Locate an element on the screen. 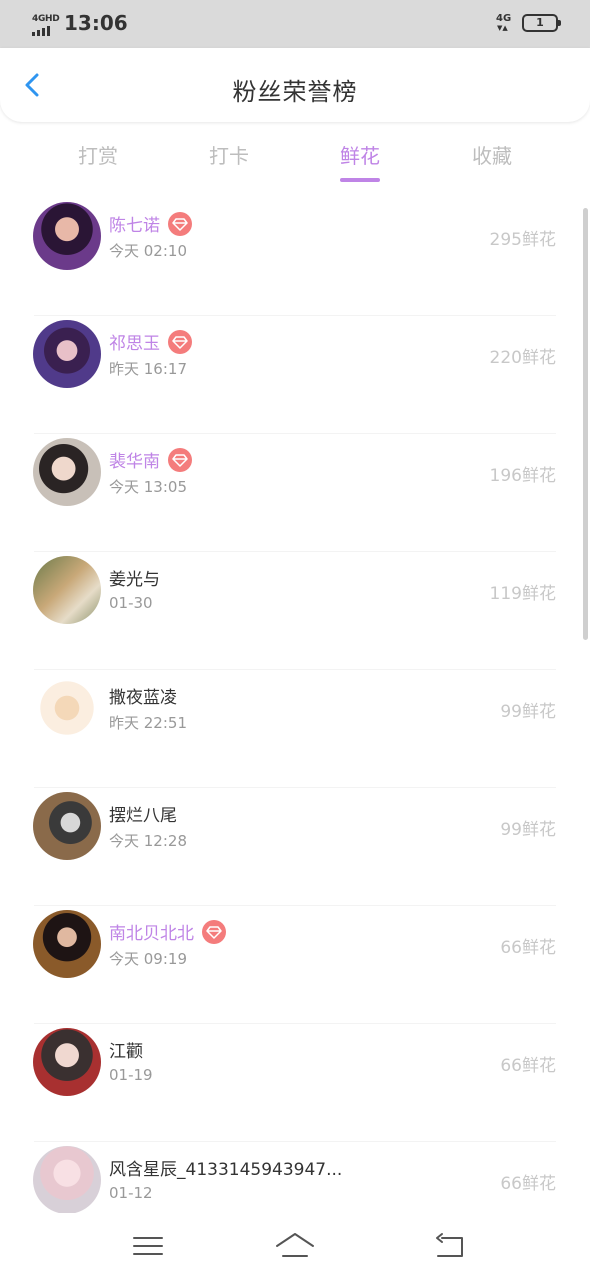 The height and width of the screenshot is (1280, 590). tab-reward: 打赏 is located at coordinates (98, 154).